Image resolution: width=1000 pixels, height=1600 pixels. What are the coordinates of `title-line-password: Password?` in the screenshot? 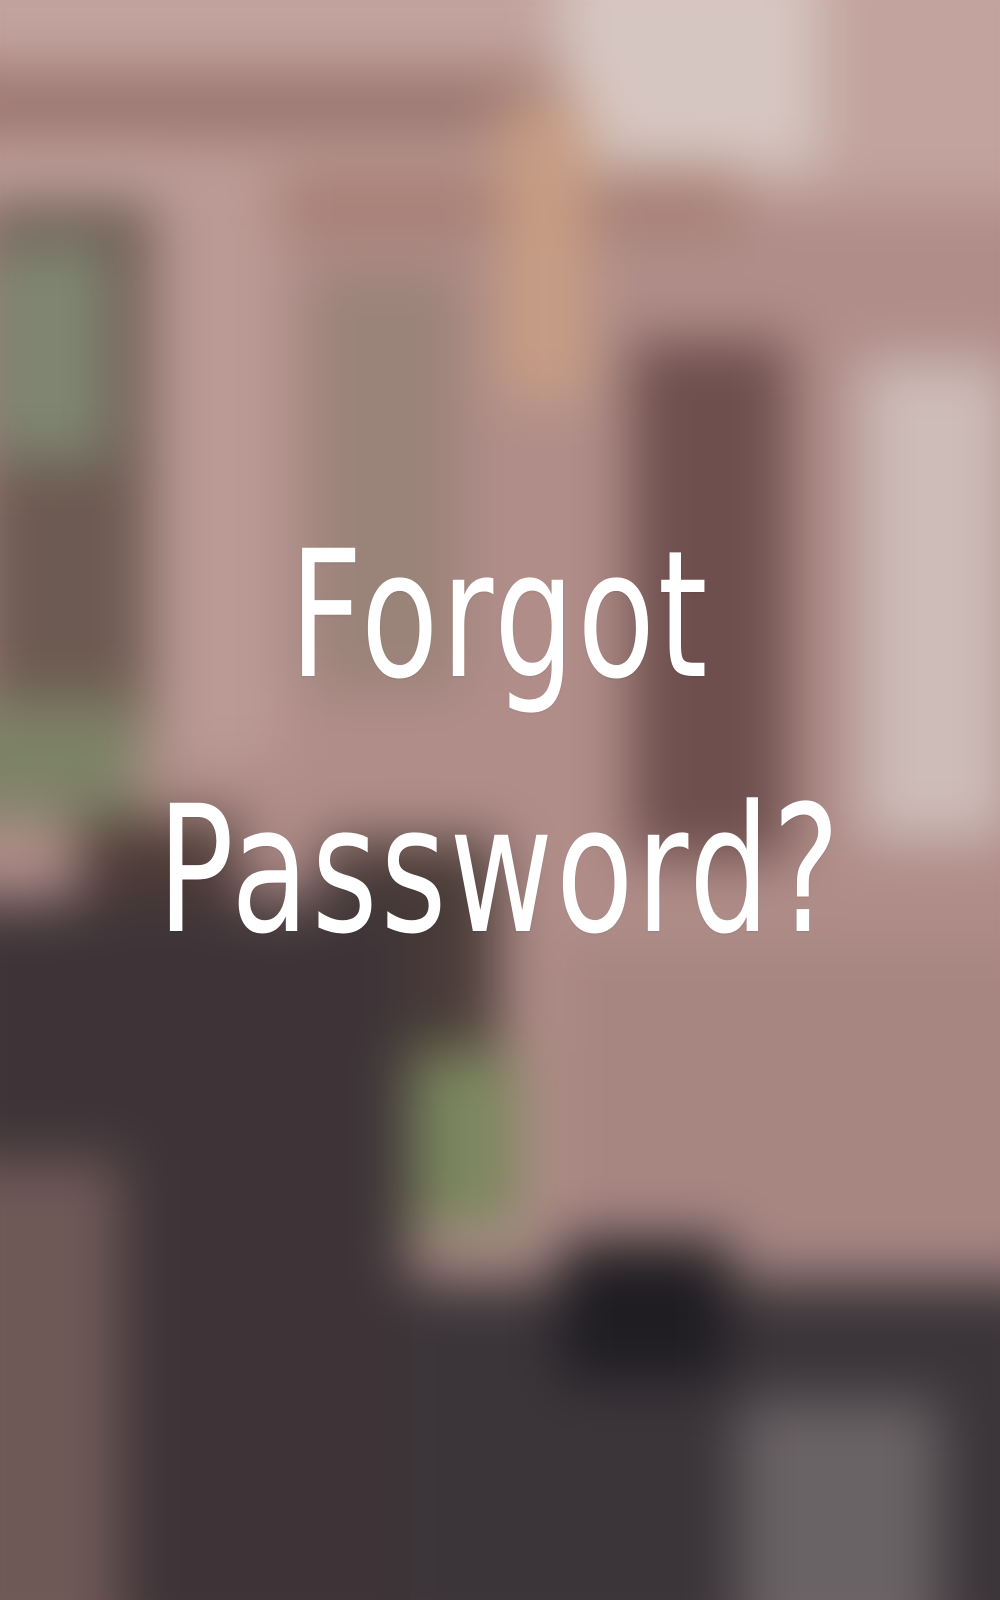 It's located at (500, 870).